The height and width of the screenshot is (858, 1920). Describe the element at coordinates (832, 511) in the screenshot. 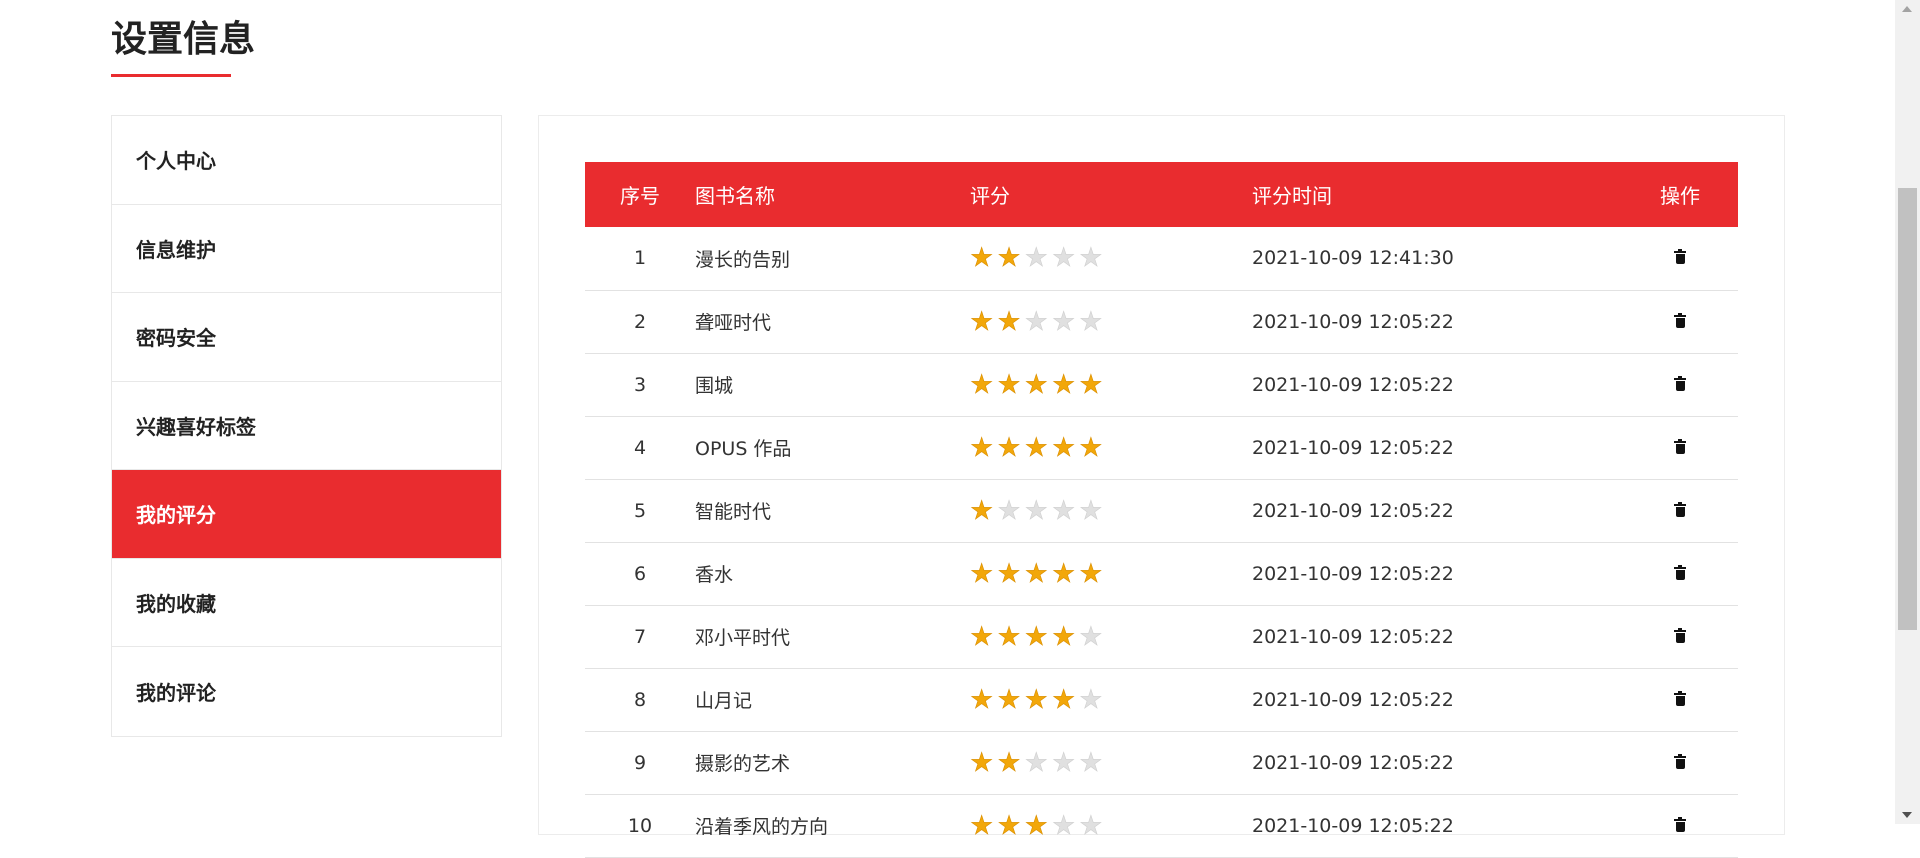

I see `book-name: 智能时代` at that location.